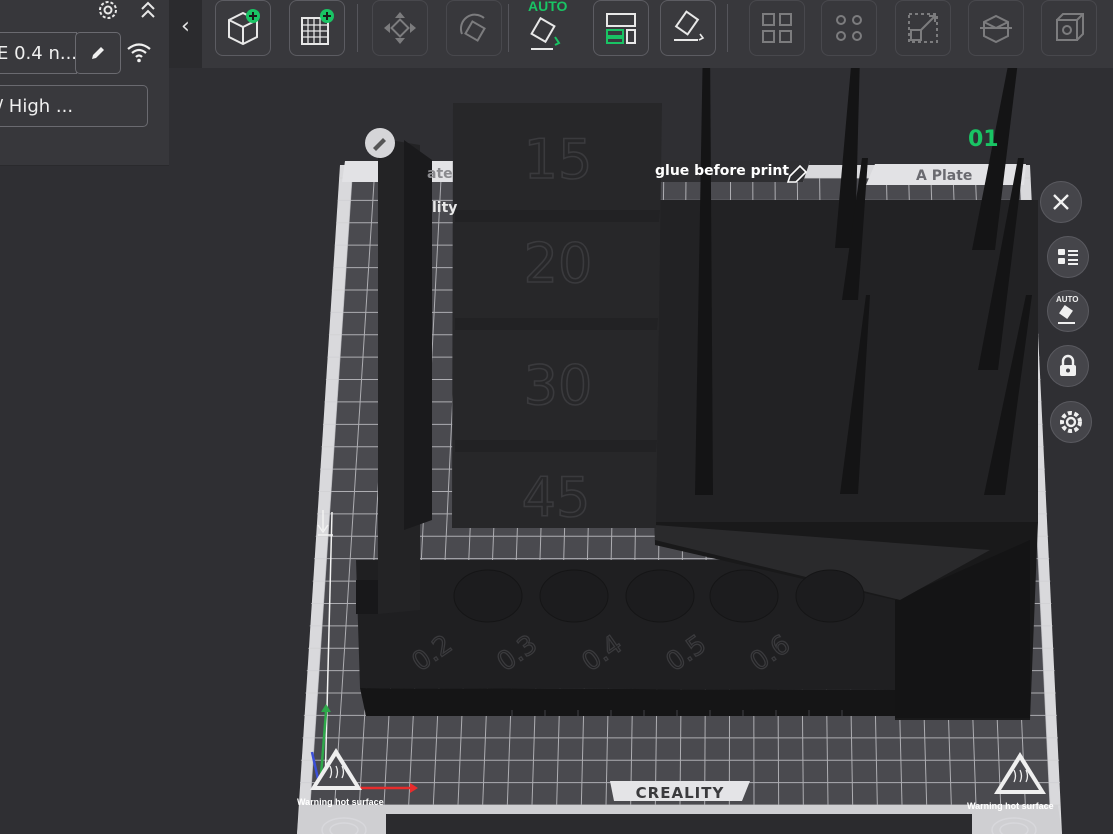 This screenshot has width=1113, height=834. What do you see at coordinates (983, 139) in the screenshot?
I see `plate-counter: 01` at bounding box center [983, 139].